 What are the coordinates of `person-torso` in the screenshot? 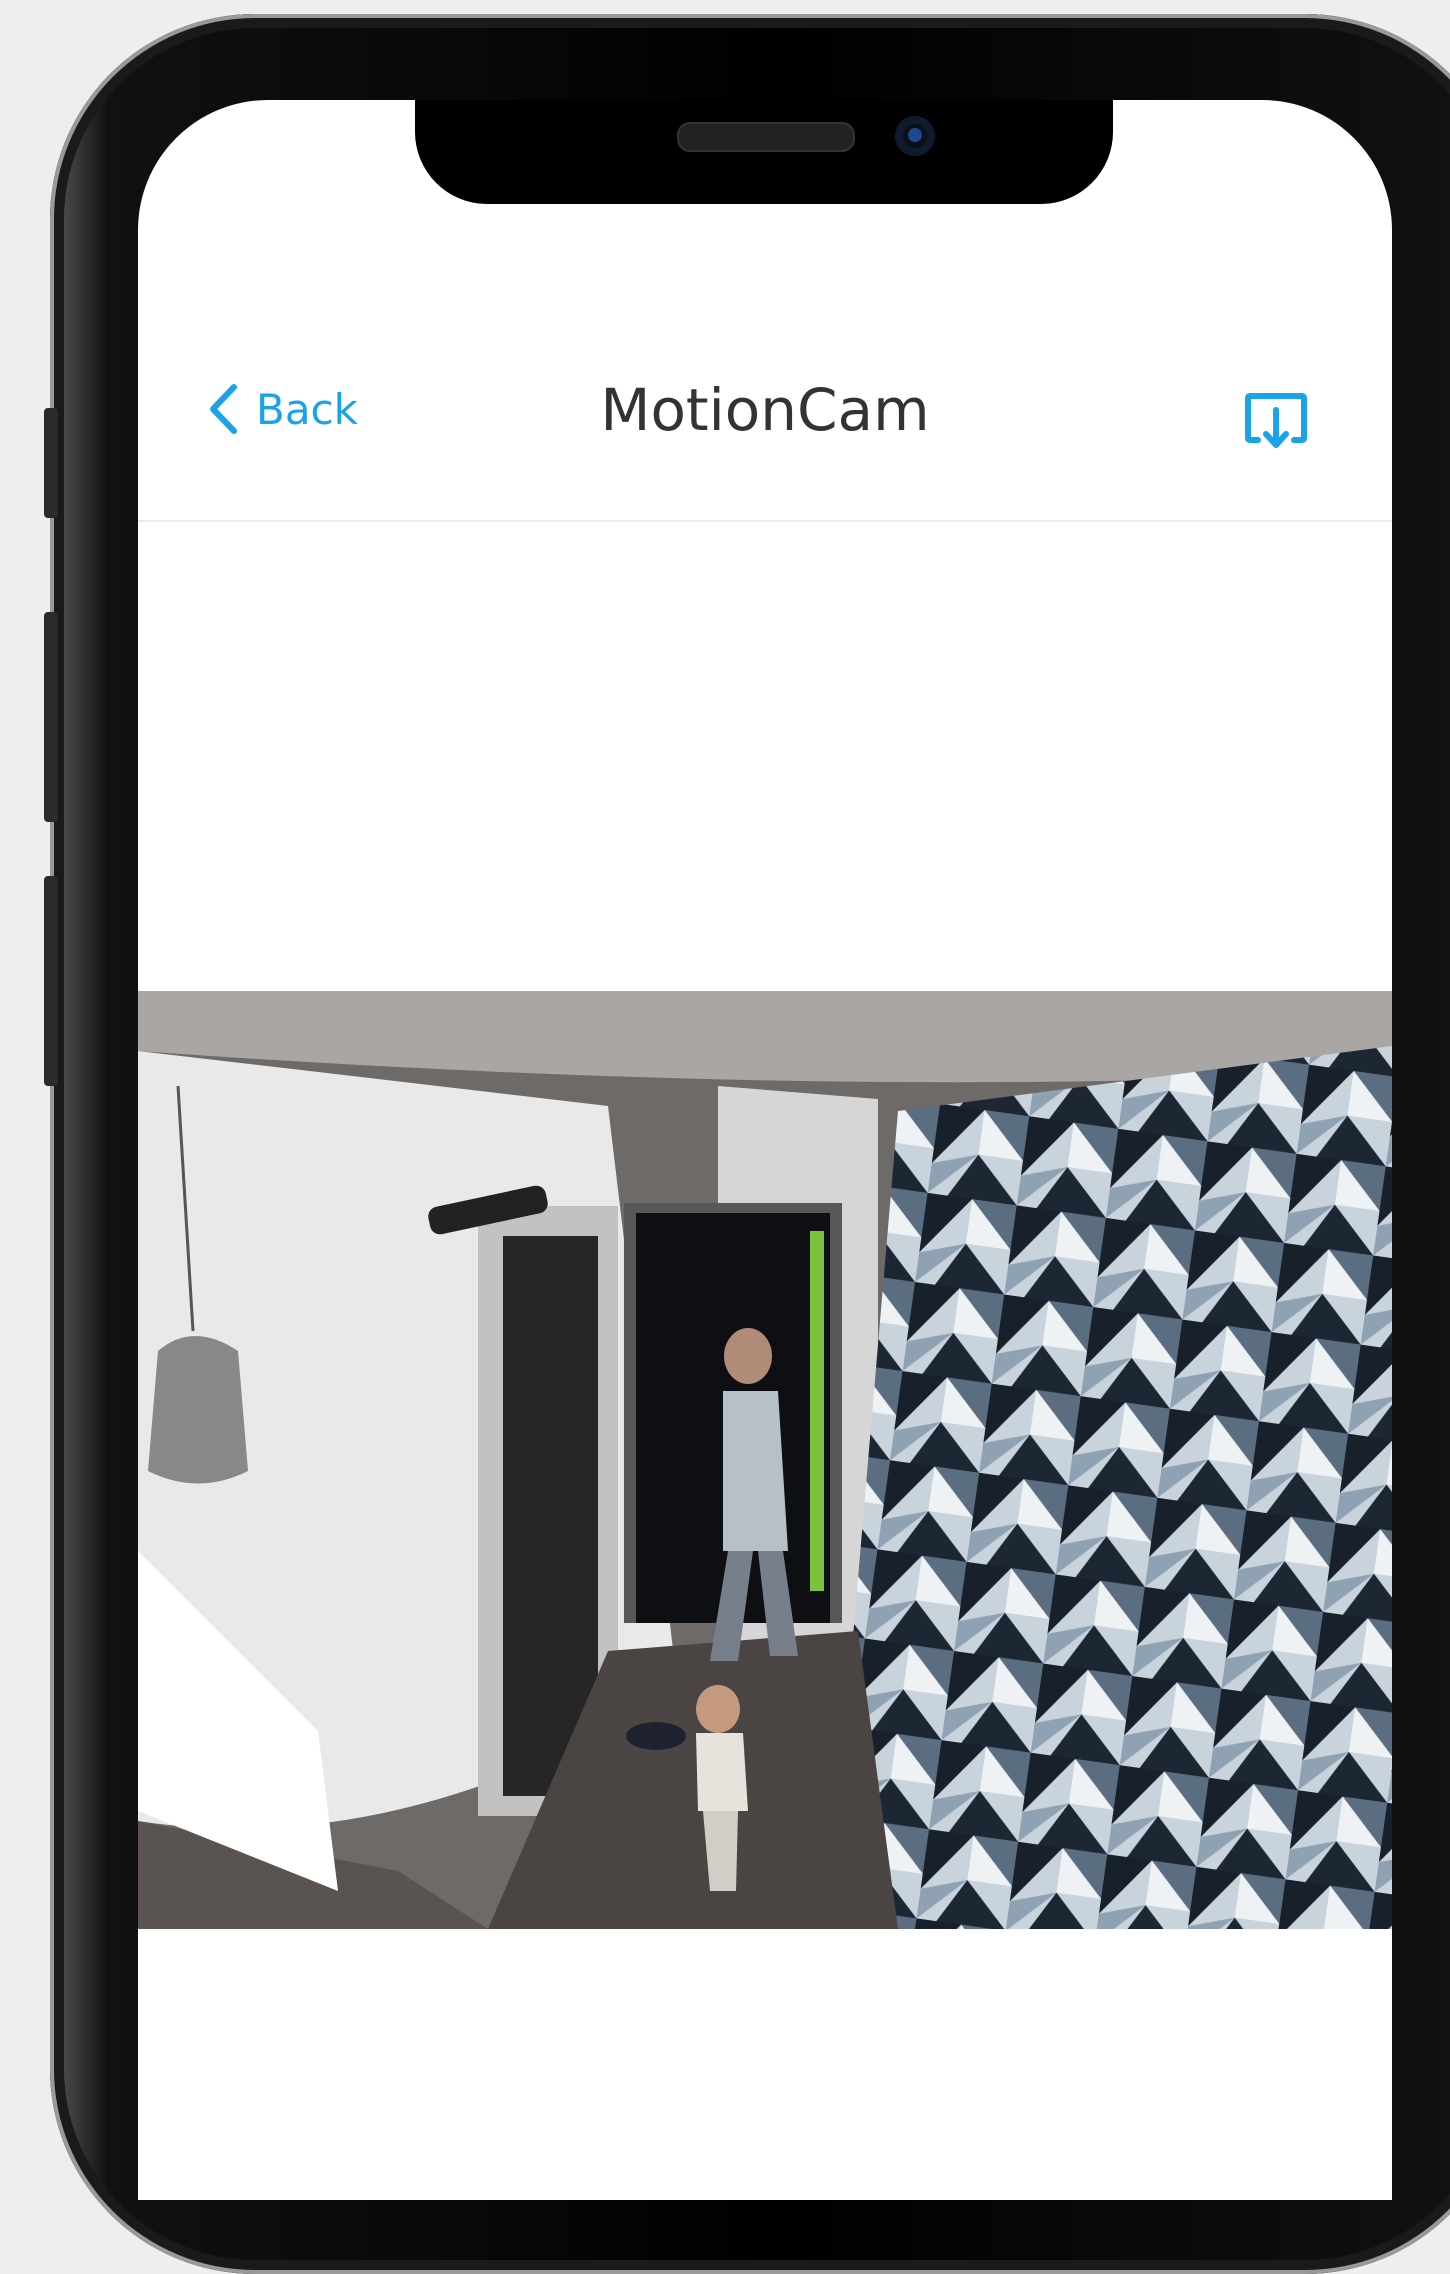 It's located at (755, 1471).